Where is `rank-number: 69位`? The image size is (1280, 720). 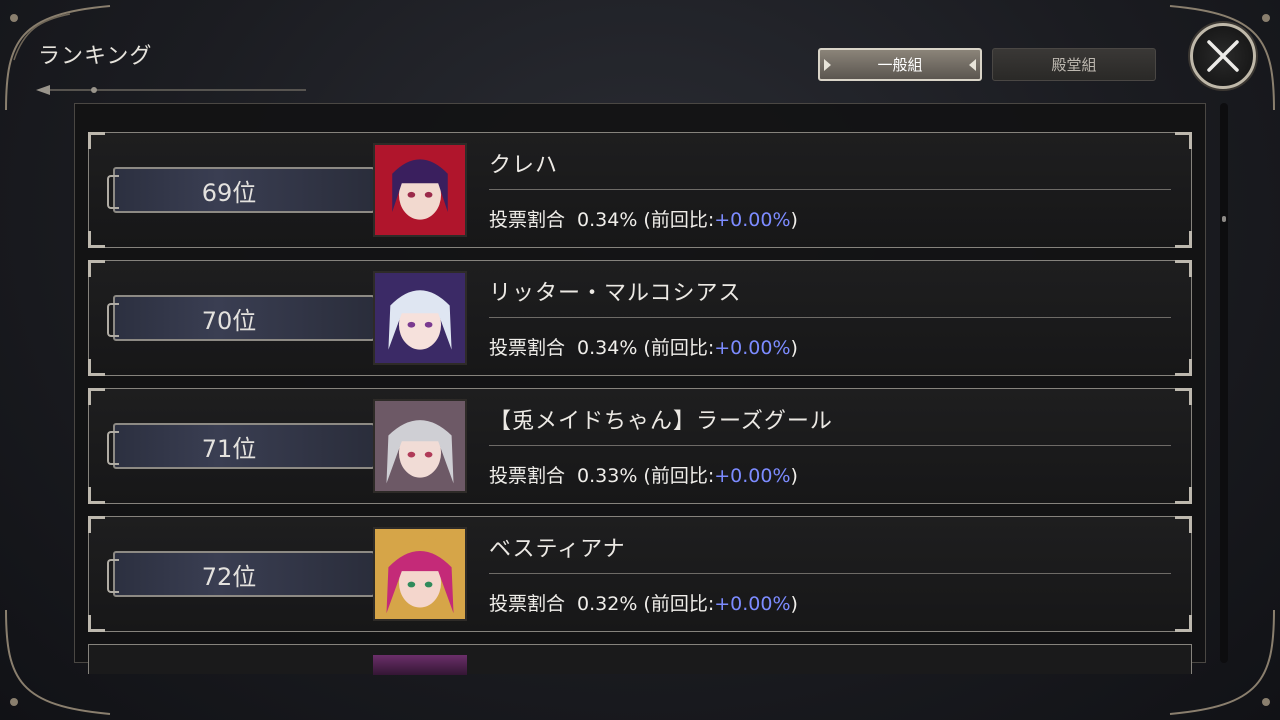
rank-number: 69位 is located at coordinates (229, 192).